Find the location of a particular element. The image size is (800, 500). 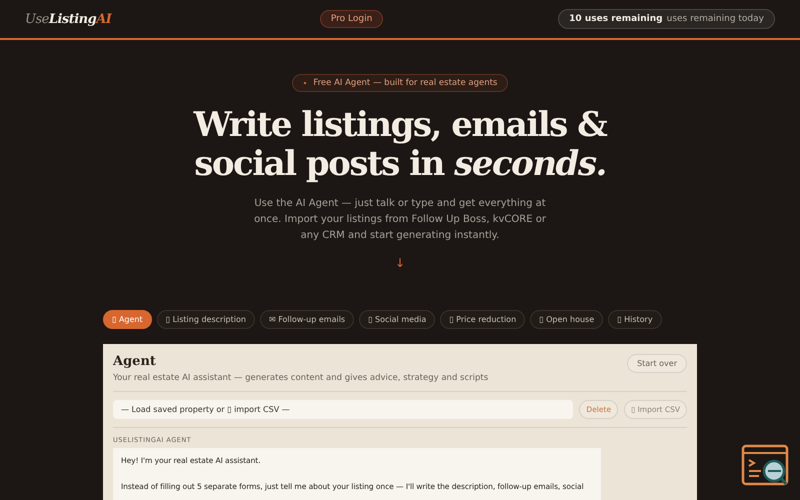

property-select: — Load saved property or ▯ import CSV — is located at coordinates (343, 409).